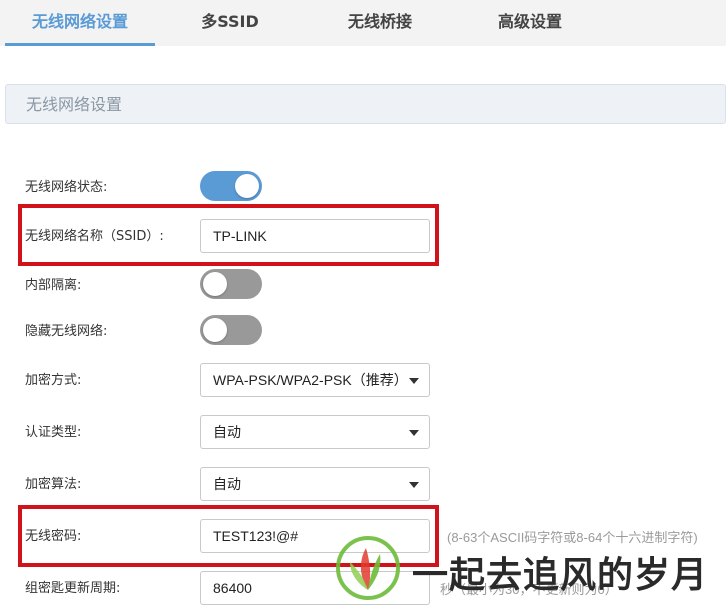  I want to click on wireless-status-toggle, so click(231, 186).